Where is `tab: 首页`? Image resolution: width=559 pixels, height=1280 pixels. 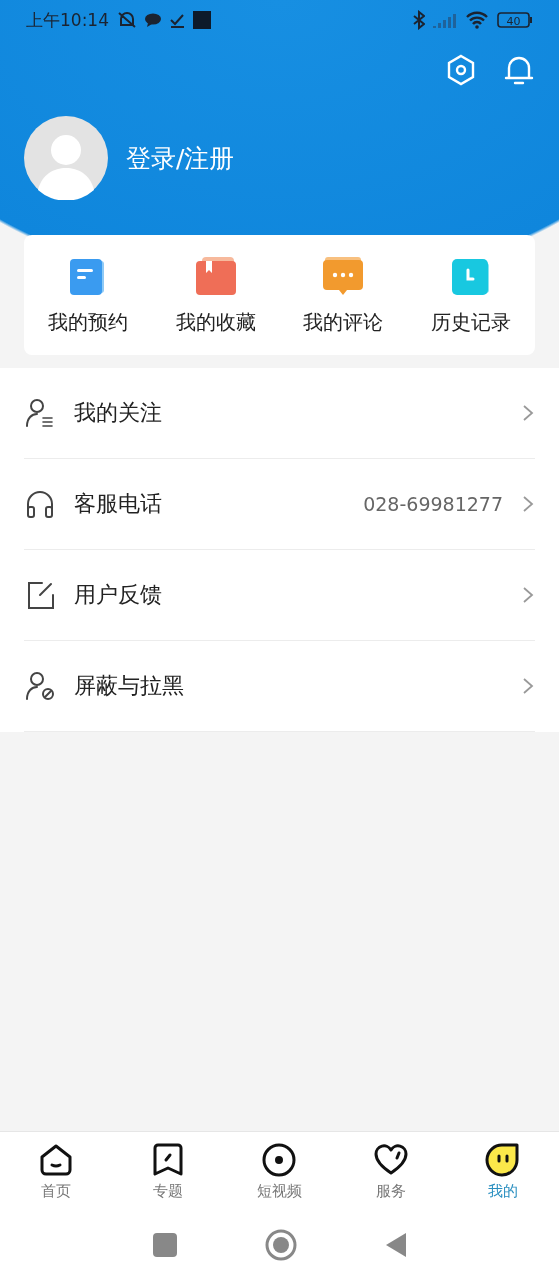 tab: 首页 is located at coordinates (56, 1171).